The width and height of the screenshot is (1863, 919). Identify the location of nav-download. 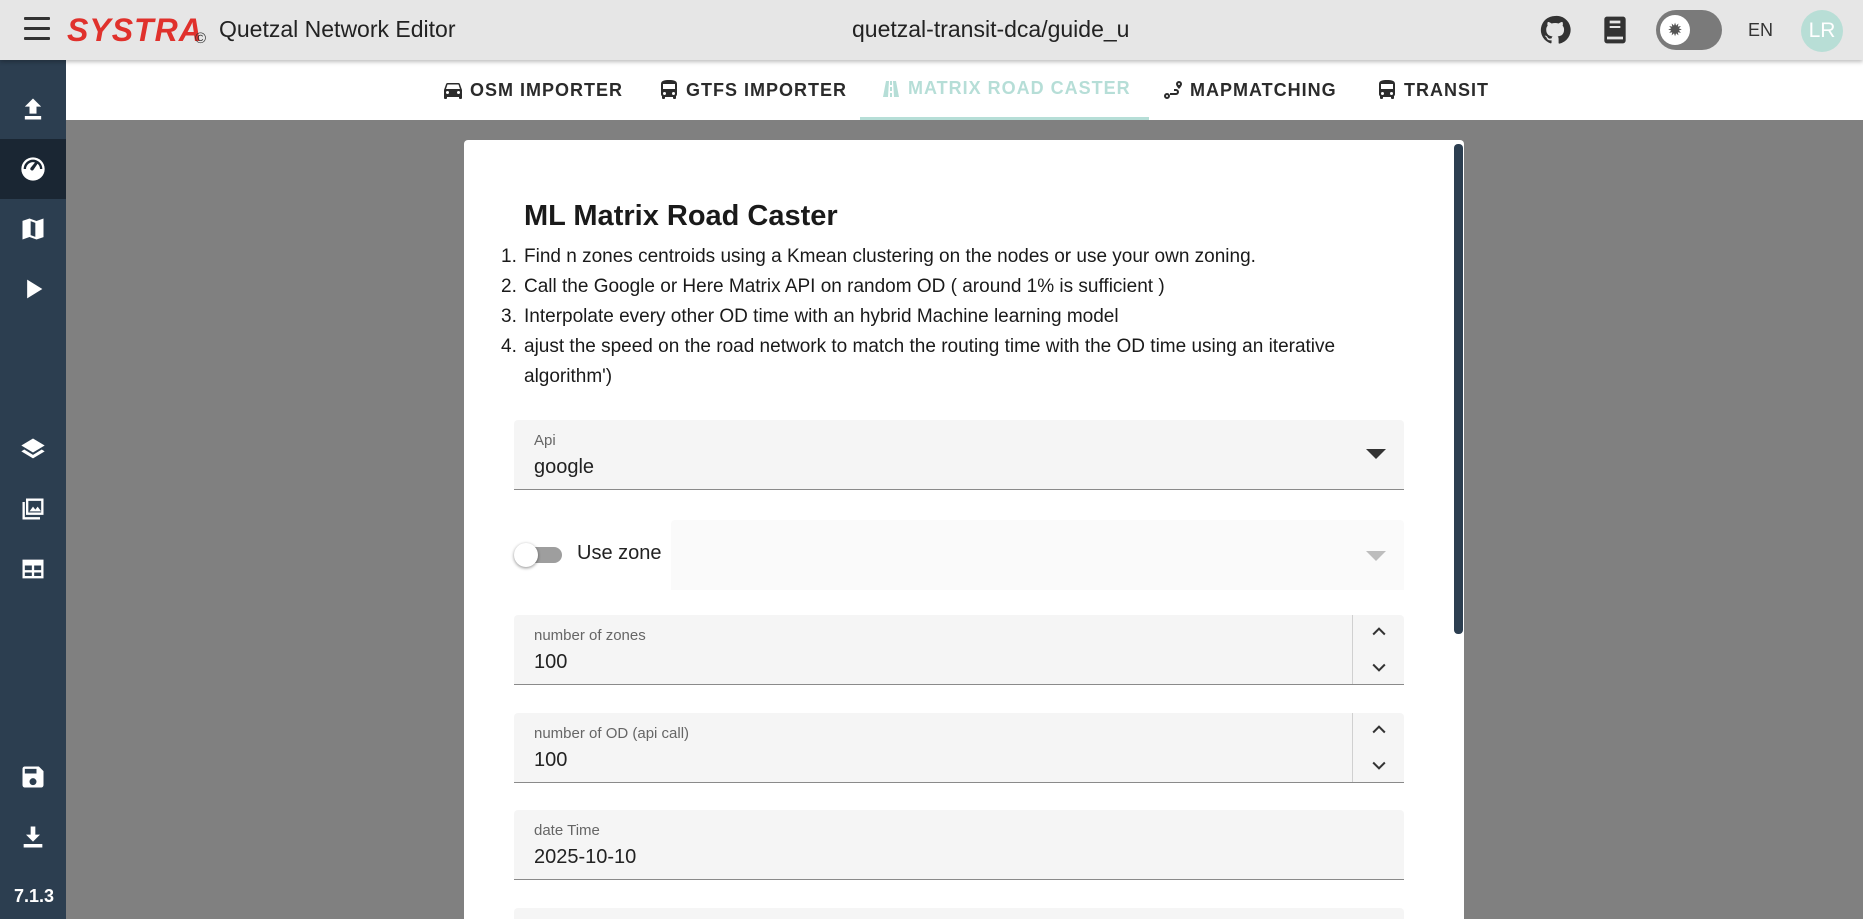
(33, 837).